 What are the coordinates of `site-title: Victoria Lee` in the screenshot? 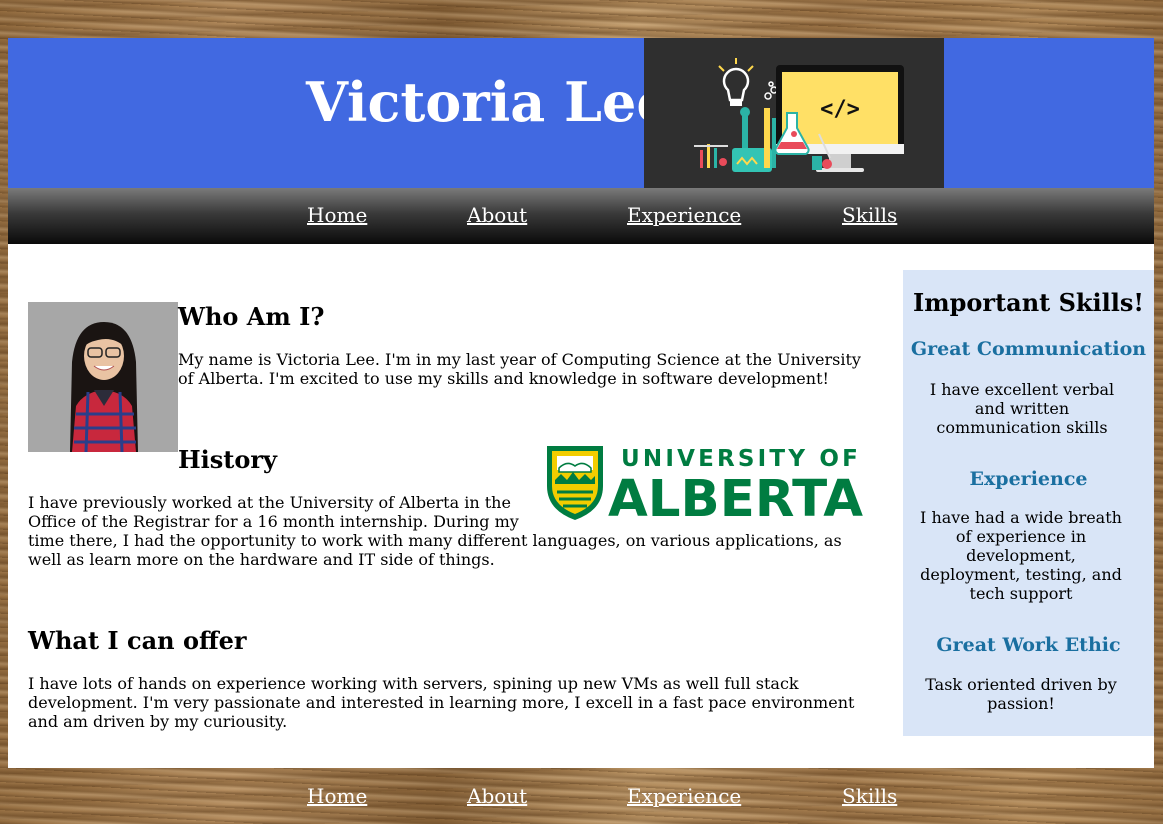 It's located at (488, 102).